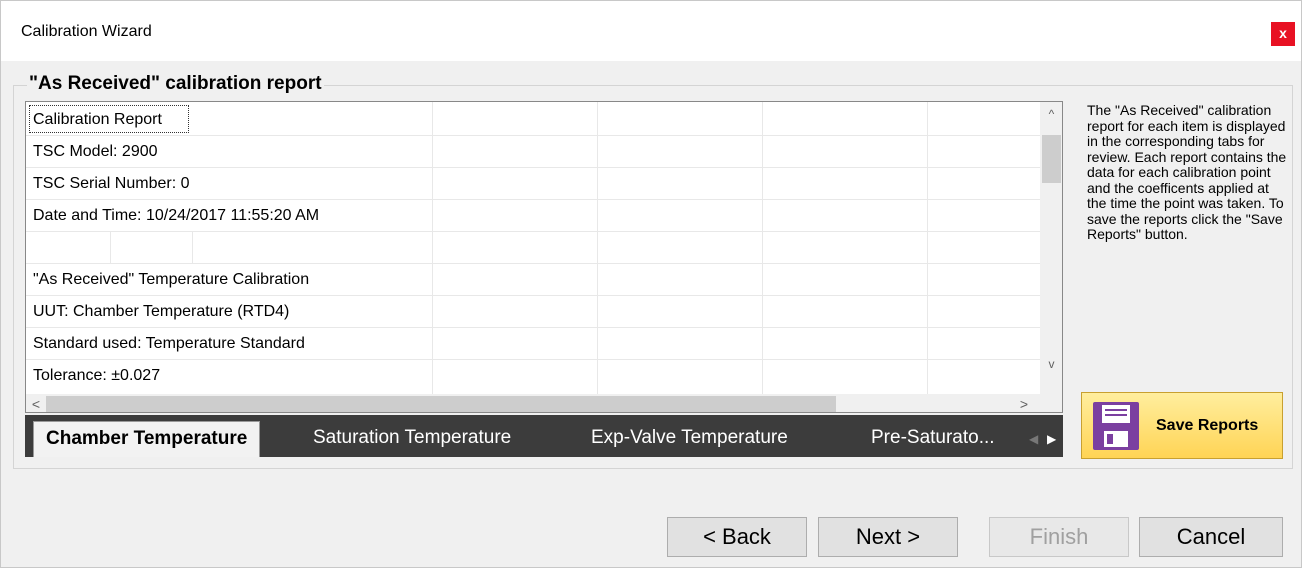 The image size is (1302, 568). What do you see at coordinates (534, 280) in the screenshot?
I see `report-row: "As Received" Temperature Calibration` at bounding box center [534, 280].